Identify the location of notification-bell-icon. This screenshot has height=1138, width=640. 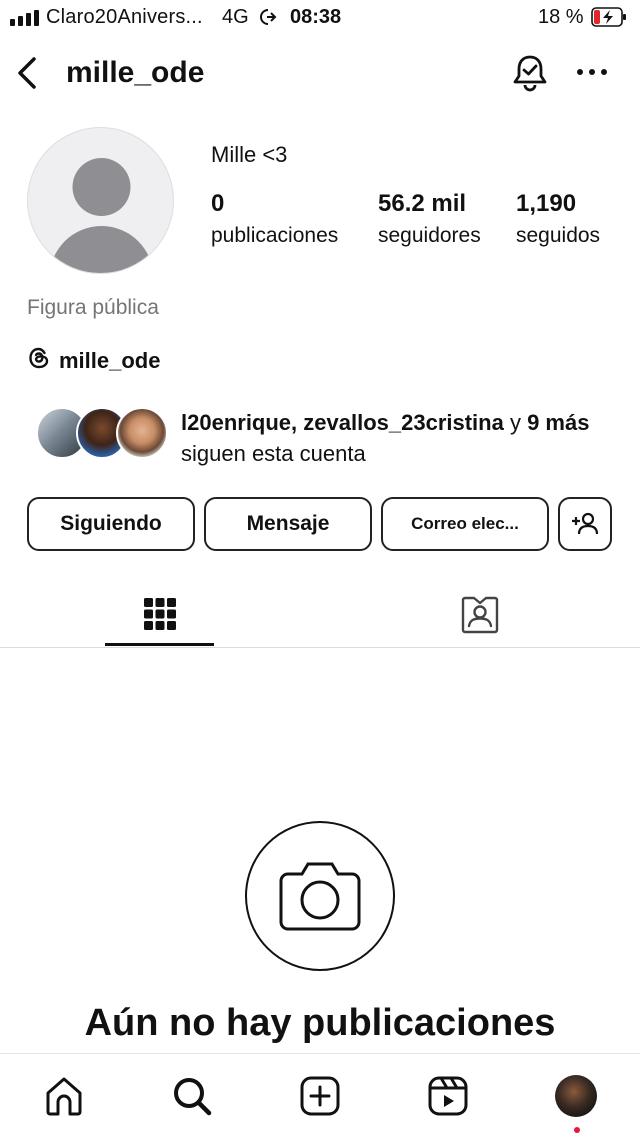
(530, 73).